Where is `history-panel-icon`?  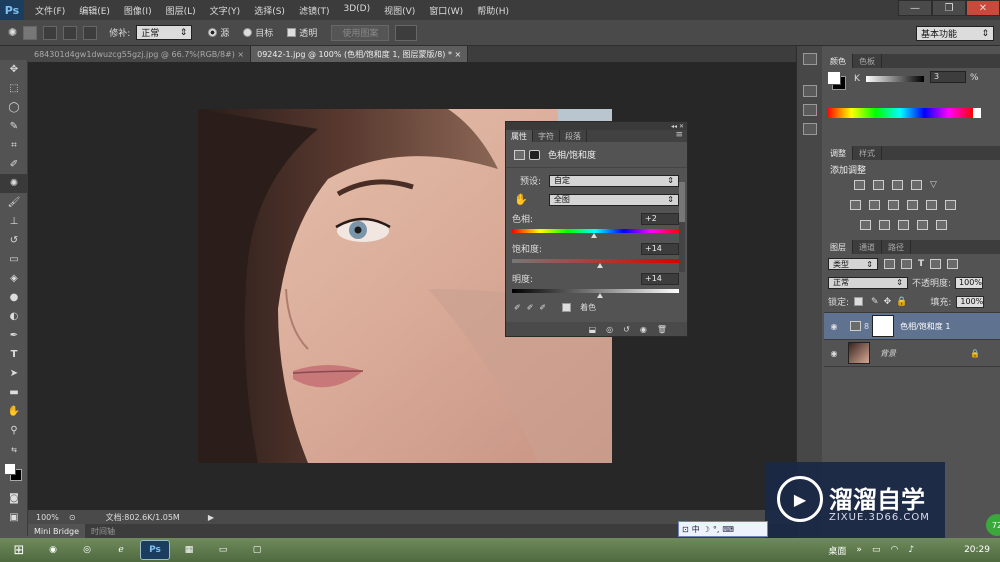
history-panel-icon is located at coordinates (809, 59).